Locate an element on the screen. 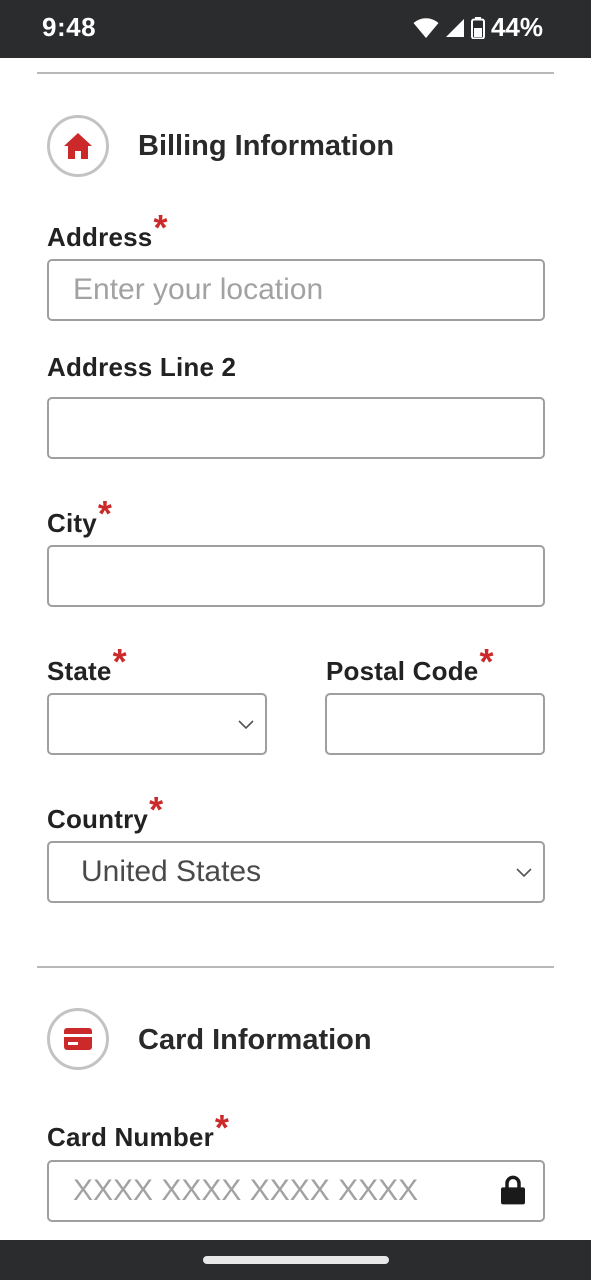 The image size is (591, 1280). address-input: Enter your location is located at coordinates (296, 290).